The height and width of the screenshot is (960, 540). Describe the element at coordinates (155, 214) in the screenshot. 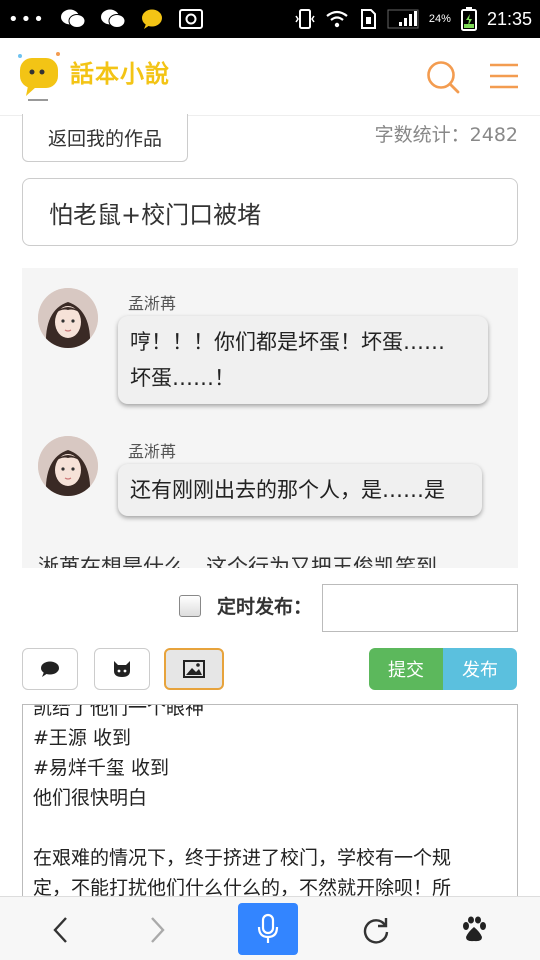

I see `chapter-title-text: 怕老鼠+校门口被堵` at that location.